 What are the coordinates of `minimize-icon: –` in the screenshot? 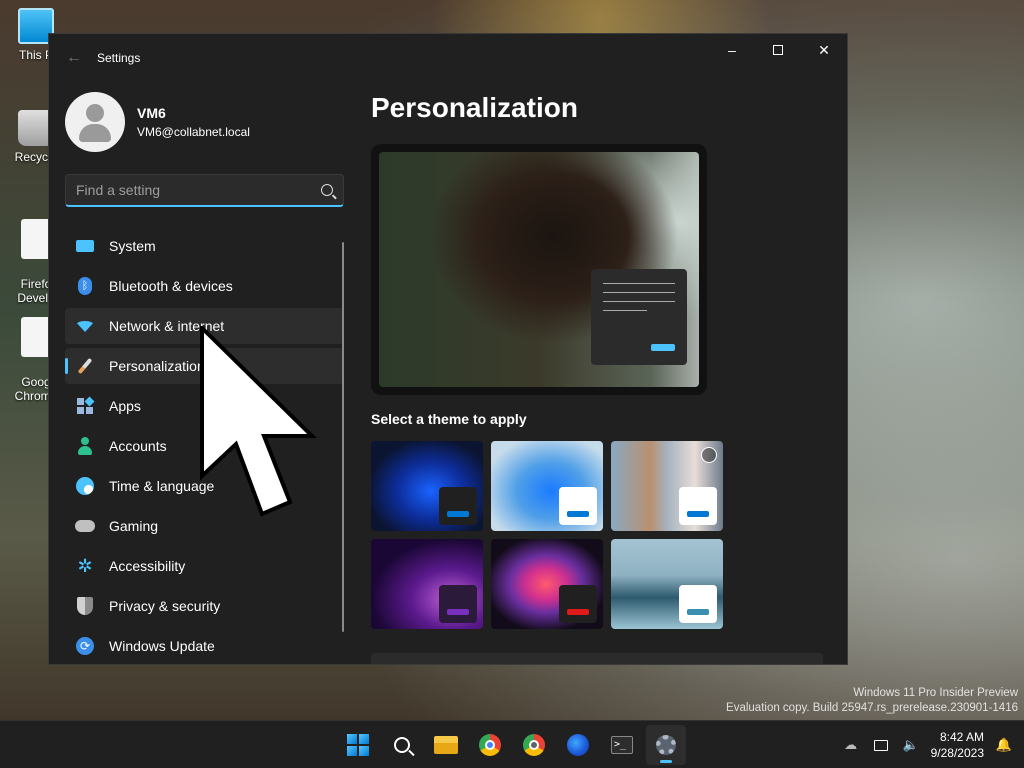 It's located at (732, 50).